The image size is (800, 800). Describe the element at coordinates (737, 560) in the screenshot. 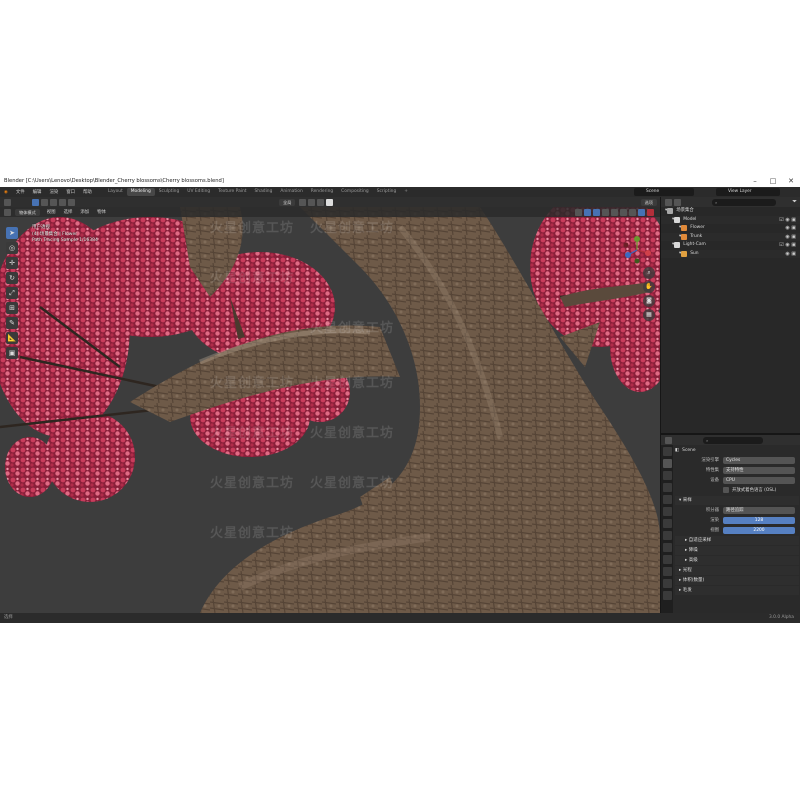

I see `advanced-section: ▸ 高级` at that location.